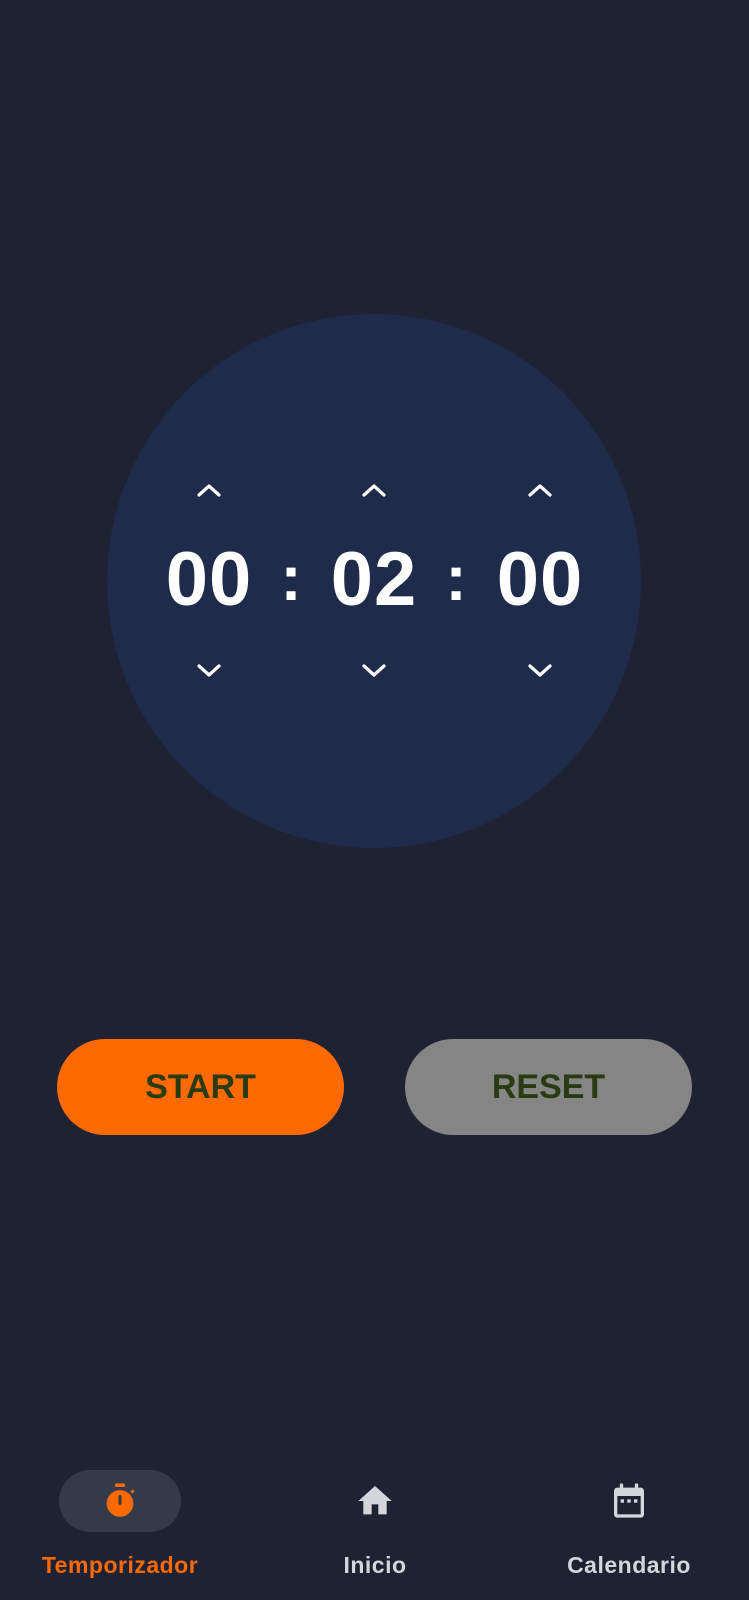 The height and width of the screenshot is (1600, 749). I want to click on hours-decrement-button, so click(209, 671).